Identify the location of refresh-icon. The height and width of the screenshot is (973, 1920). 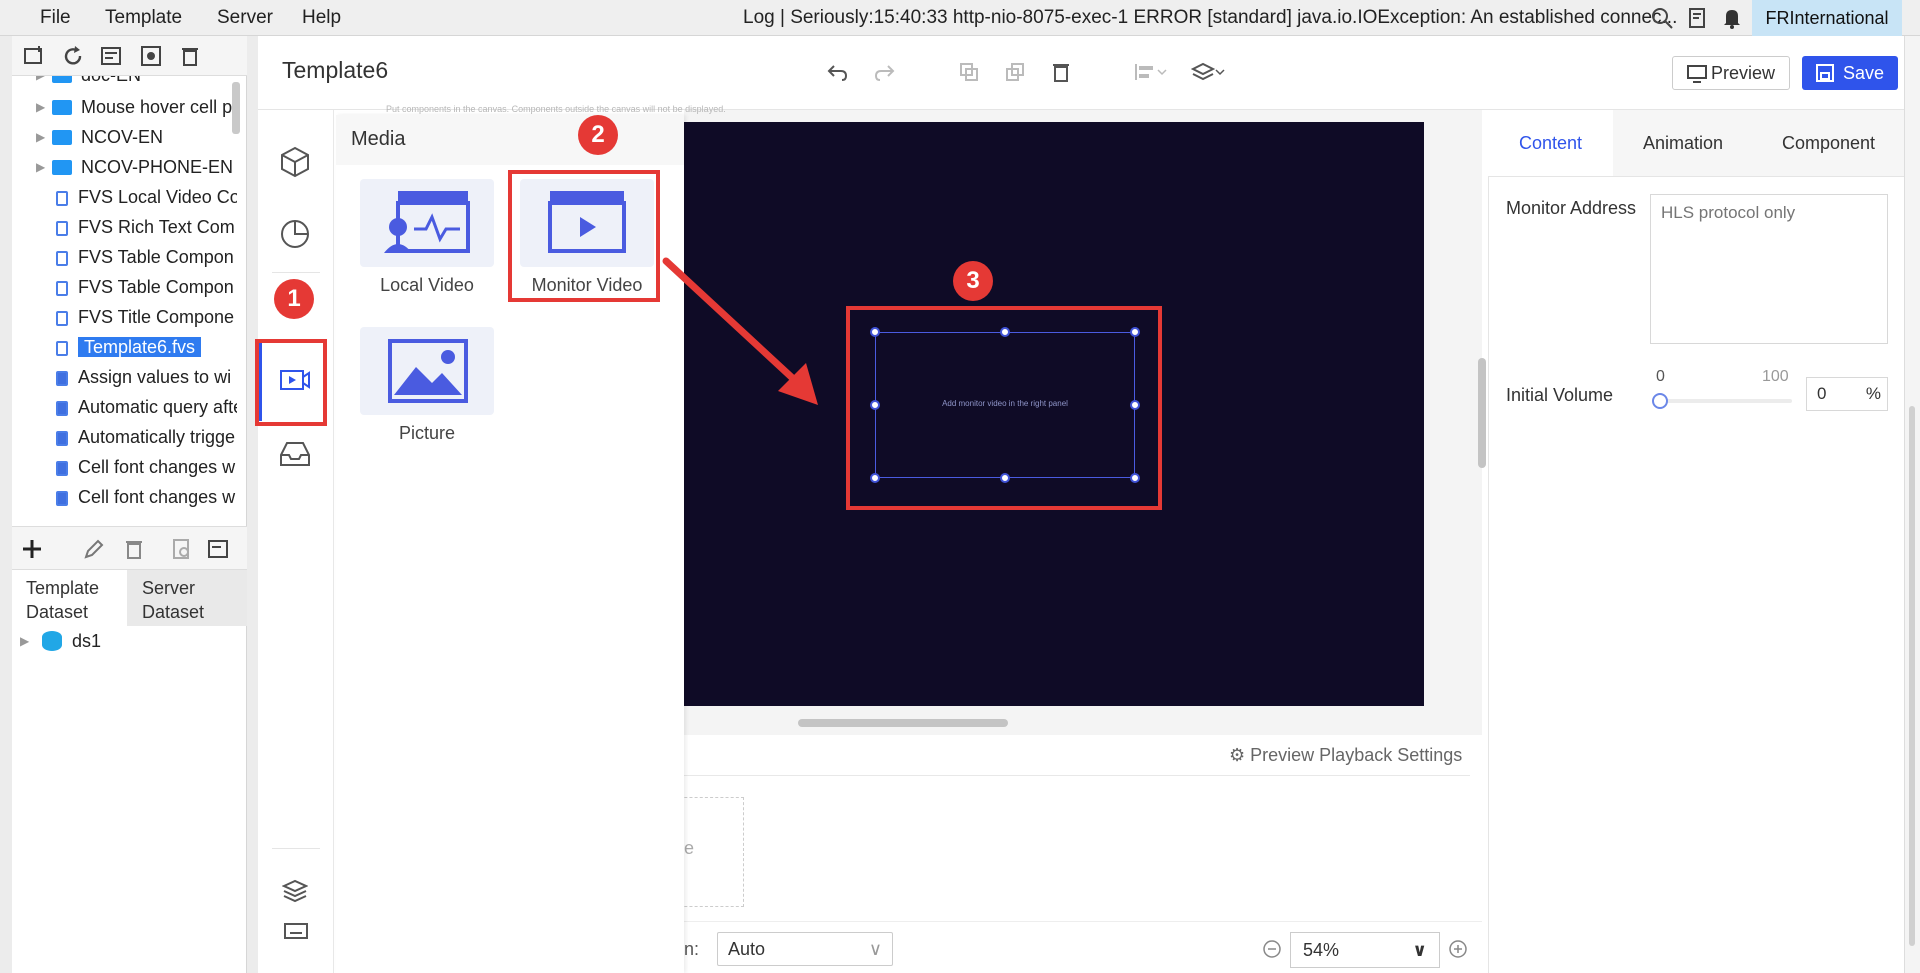
(73, 56).